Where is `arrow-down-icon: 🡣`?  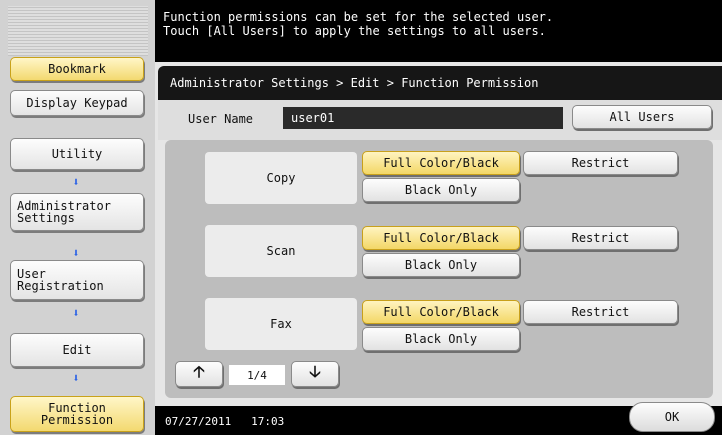 arrow-down-icon: 🡣 is located at coordinates (315, 371).